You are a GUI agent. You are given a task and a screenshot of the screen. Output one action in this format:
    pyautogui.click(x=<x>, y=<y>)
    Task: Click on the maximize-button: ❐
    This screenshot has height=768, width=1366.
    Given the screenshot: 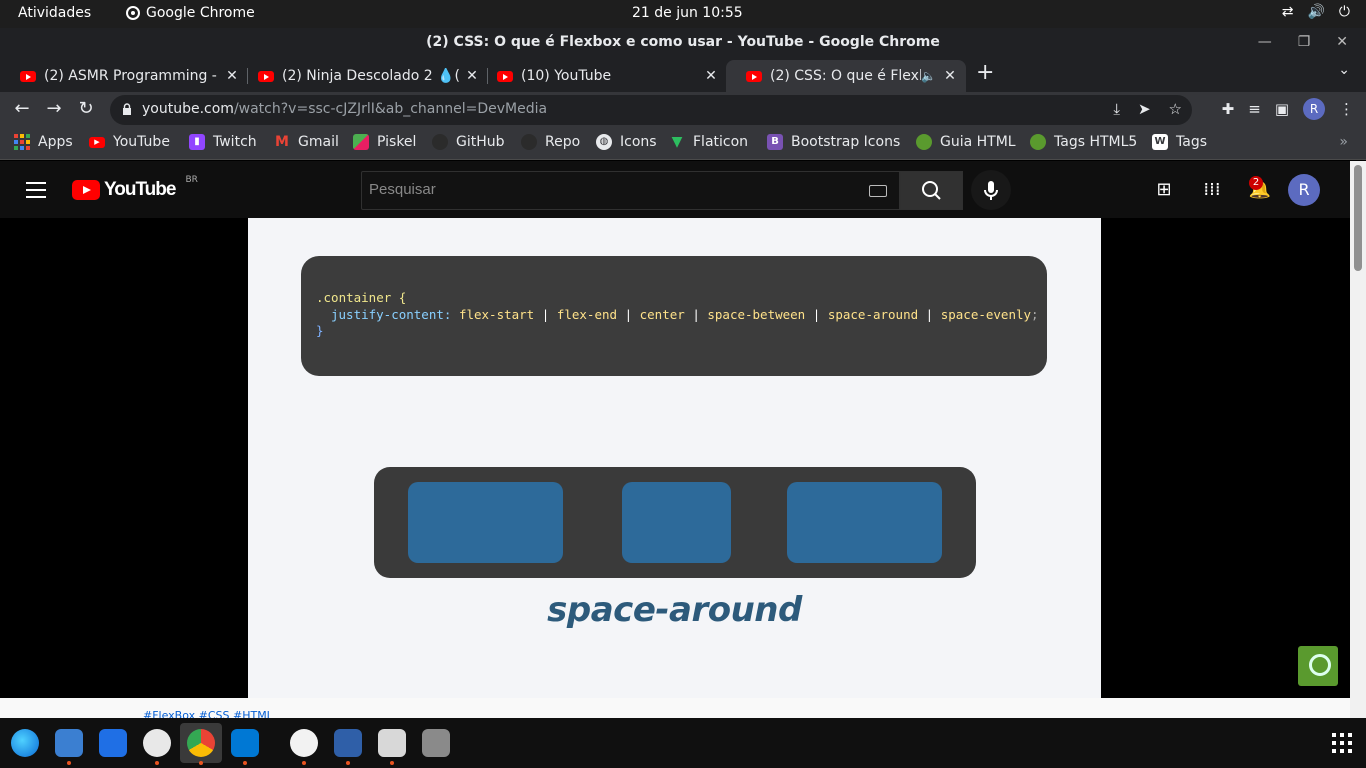 What is the action you would take?
    pyautogui.click(x=1304, y=42)
    